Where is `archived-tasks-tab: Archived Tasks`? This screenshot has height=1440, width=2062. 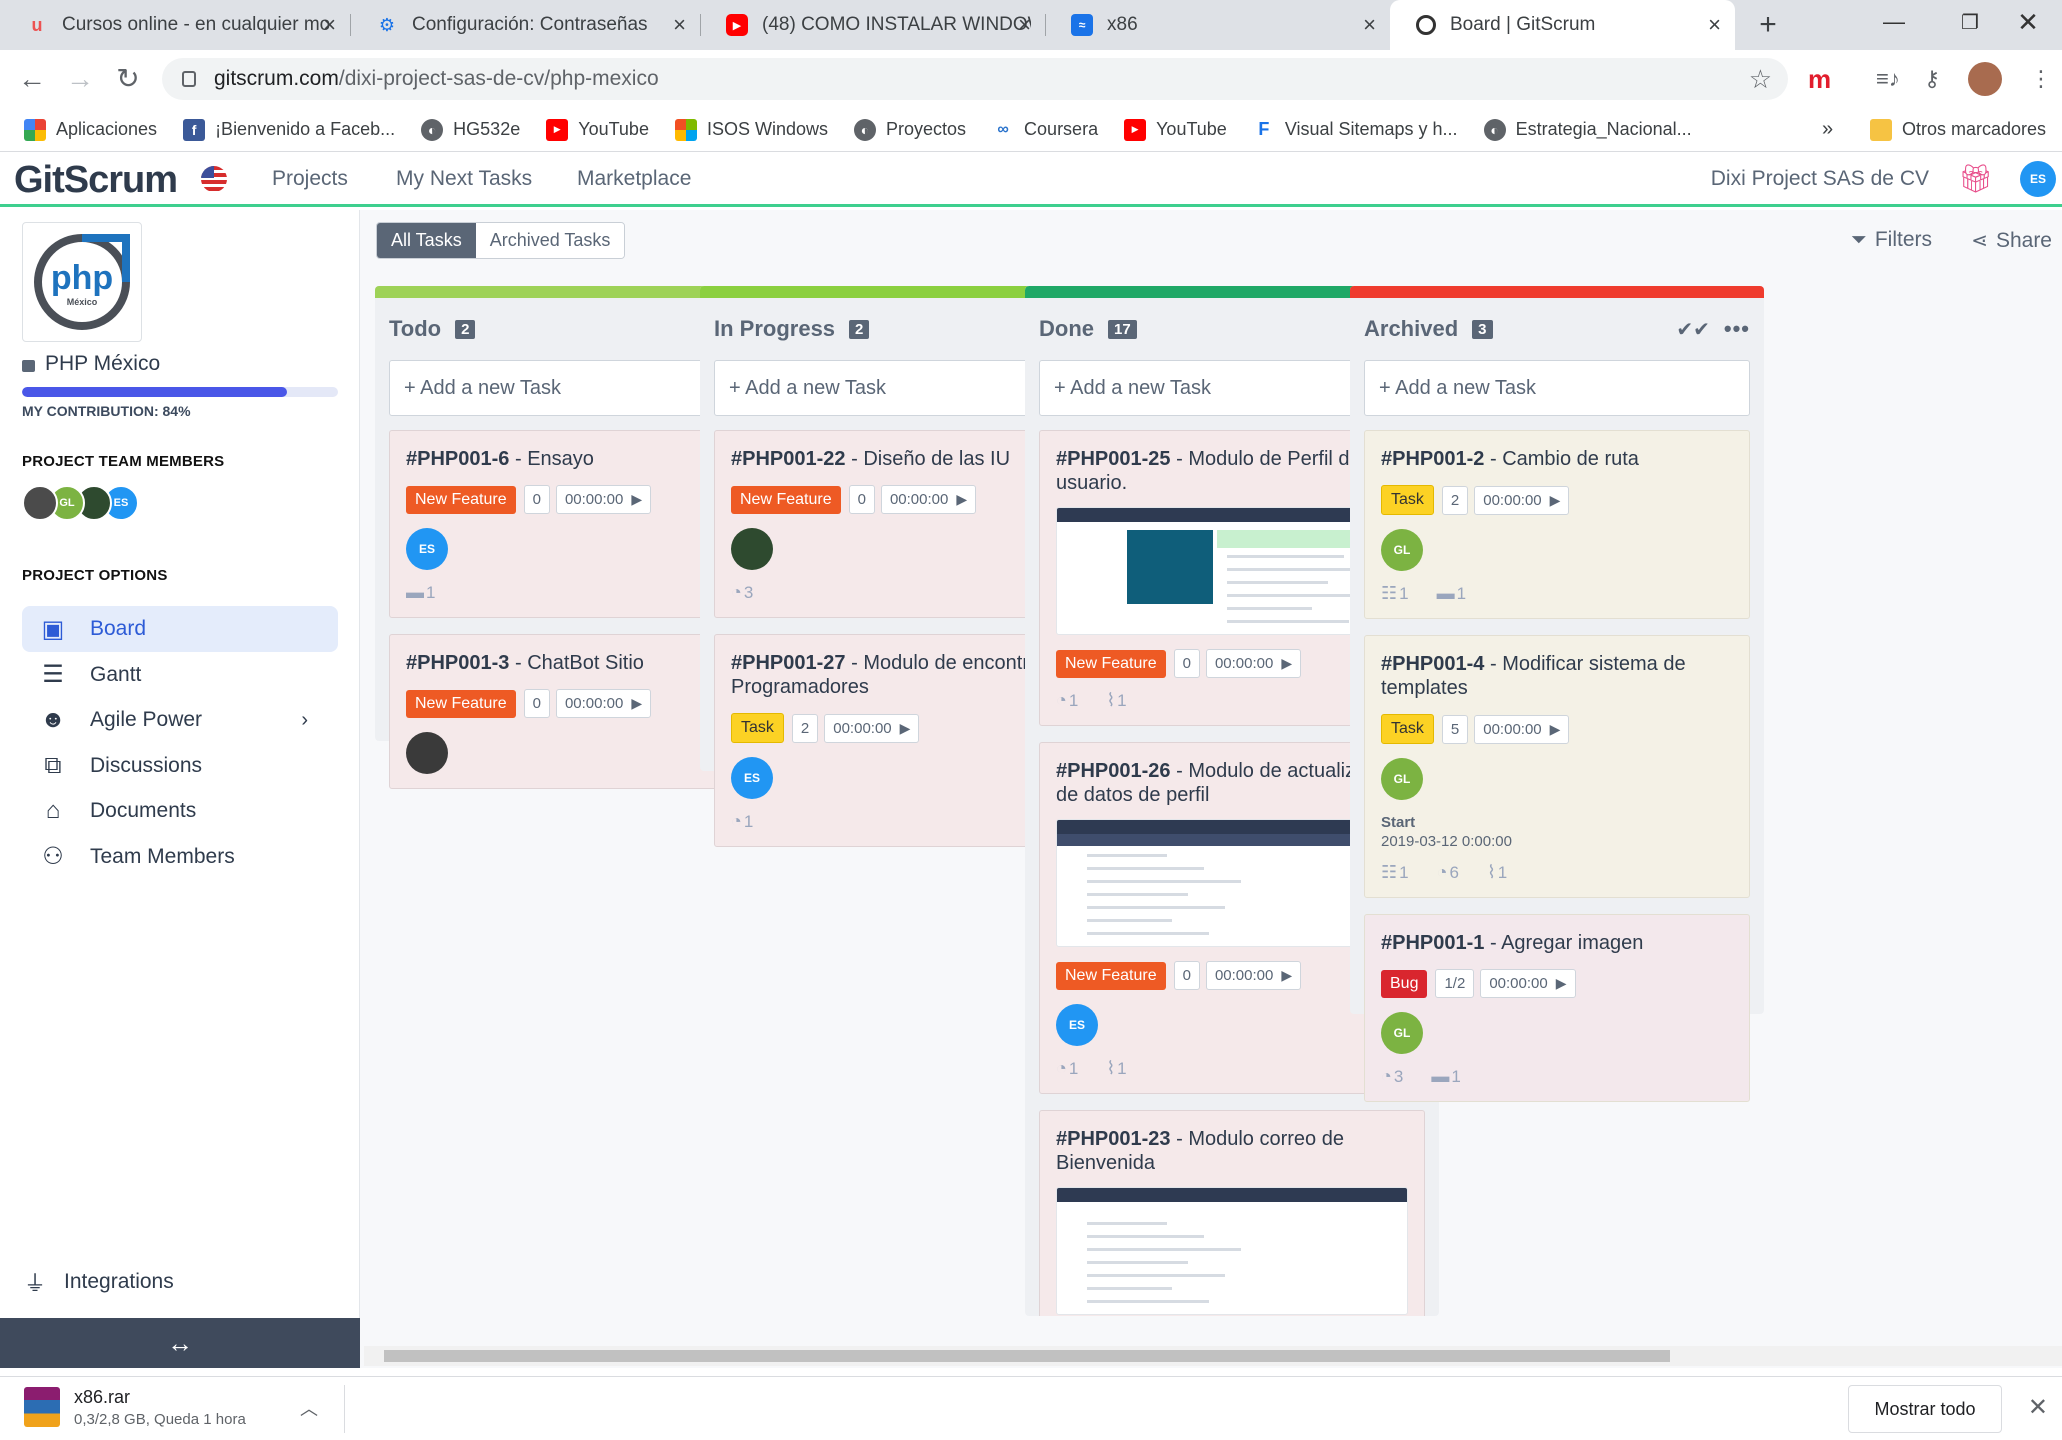 archived-tasks-tab: Archived Tasks is located at coordinates (550, 240).